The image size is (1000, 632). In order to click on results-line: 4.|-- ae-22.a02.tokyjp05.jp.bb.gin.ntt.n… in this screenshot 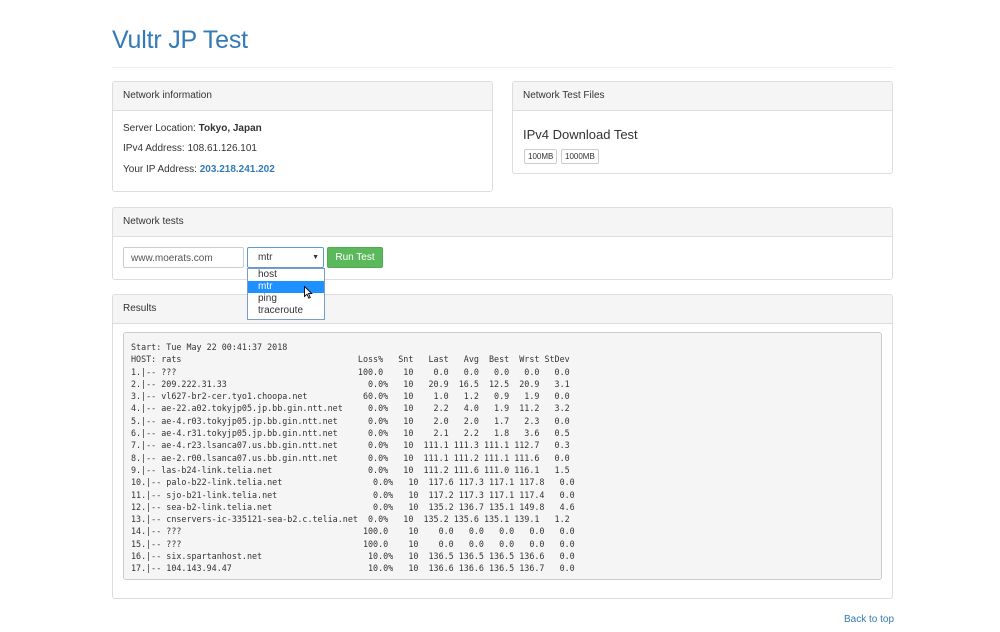, I will do `click(350, 408)`.